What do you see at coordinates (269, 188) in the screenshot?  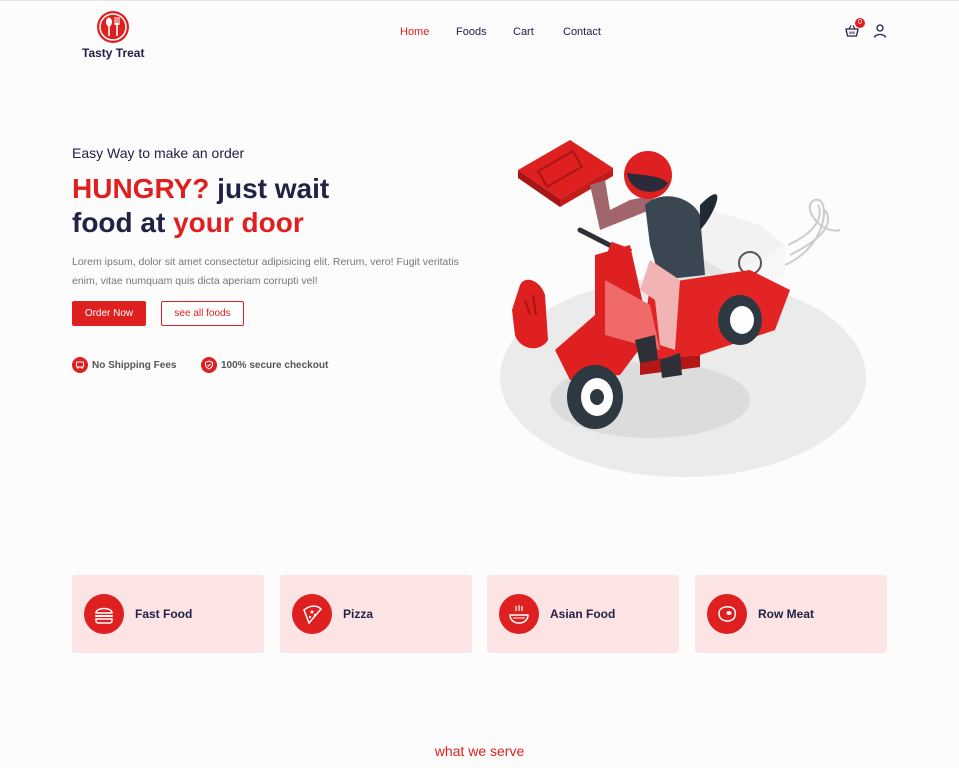 I see `hero-title-wait: just wait` at bounding box center [269, 188].